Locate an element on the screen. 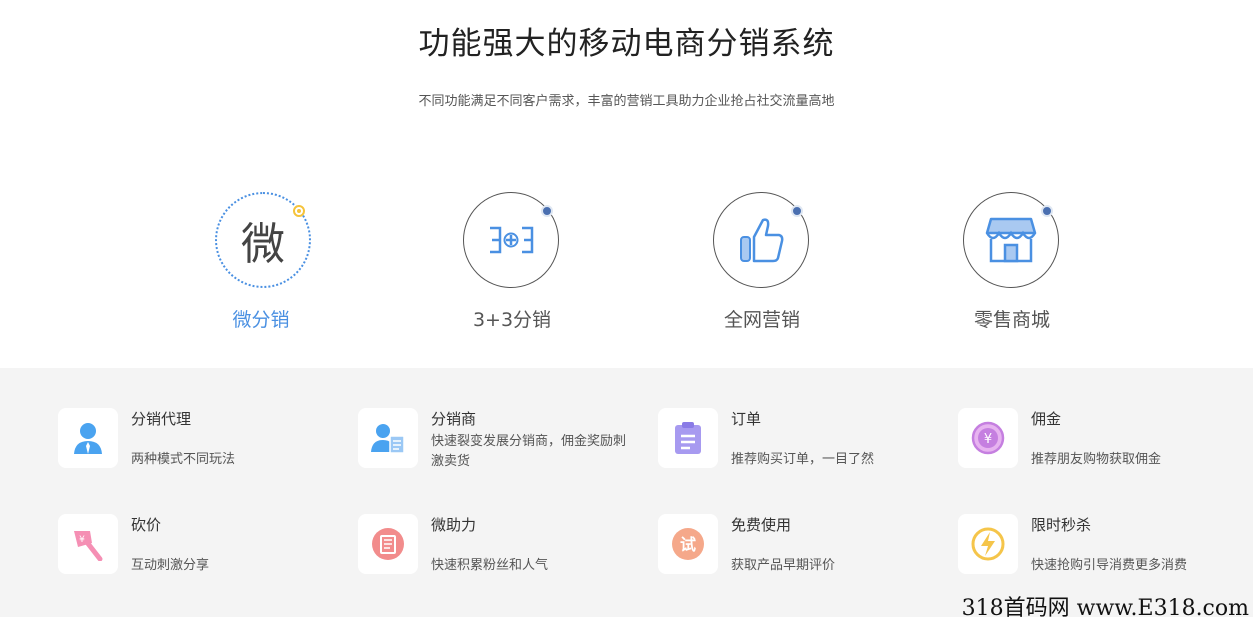 The image size is (1253, 617). feature-desc: 推荐购买订单，一目了然 is located at coordinates (803, 459).